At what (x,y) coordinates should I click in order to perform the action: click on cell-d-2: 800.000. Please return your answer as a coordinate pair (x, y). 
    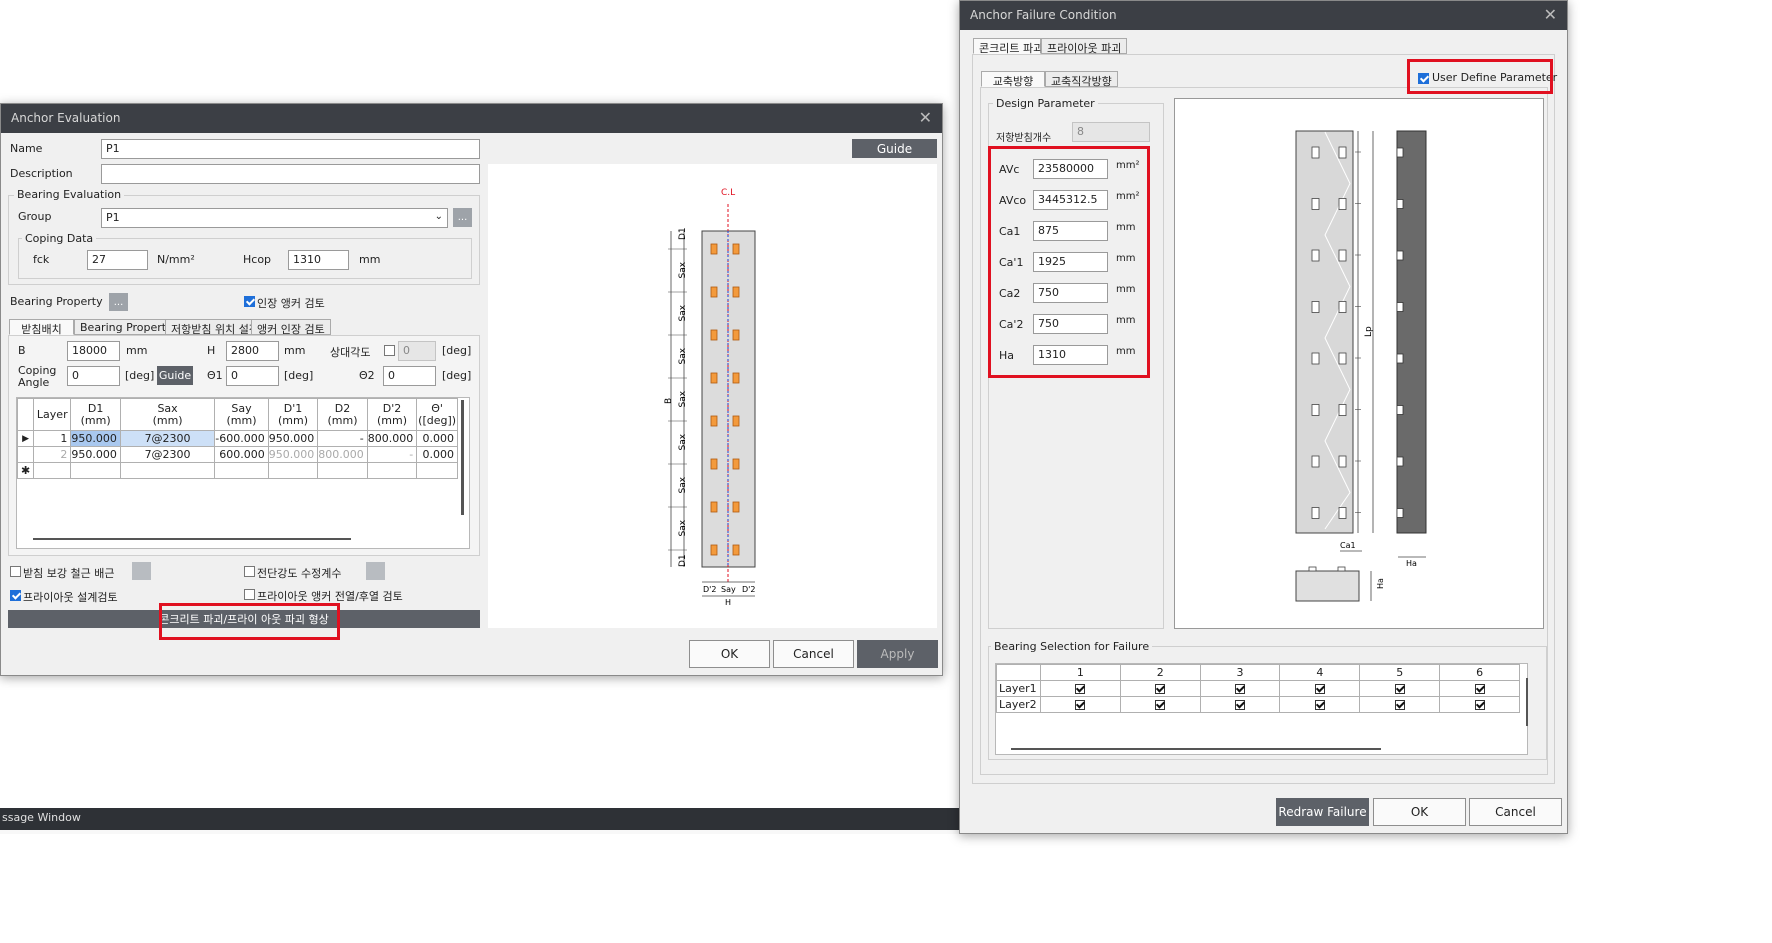
    Looking at the image, I should click on (392, 438).